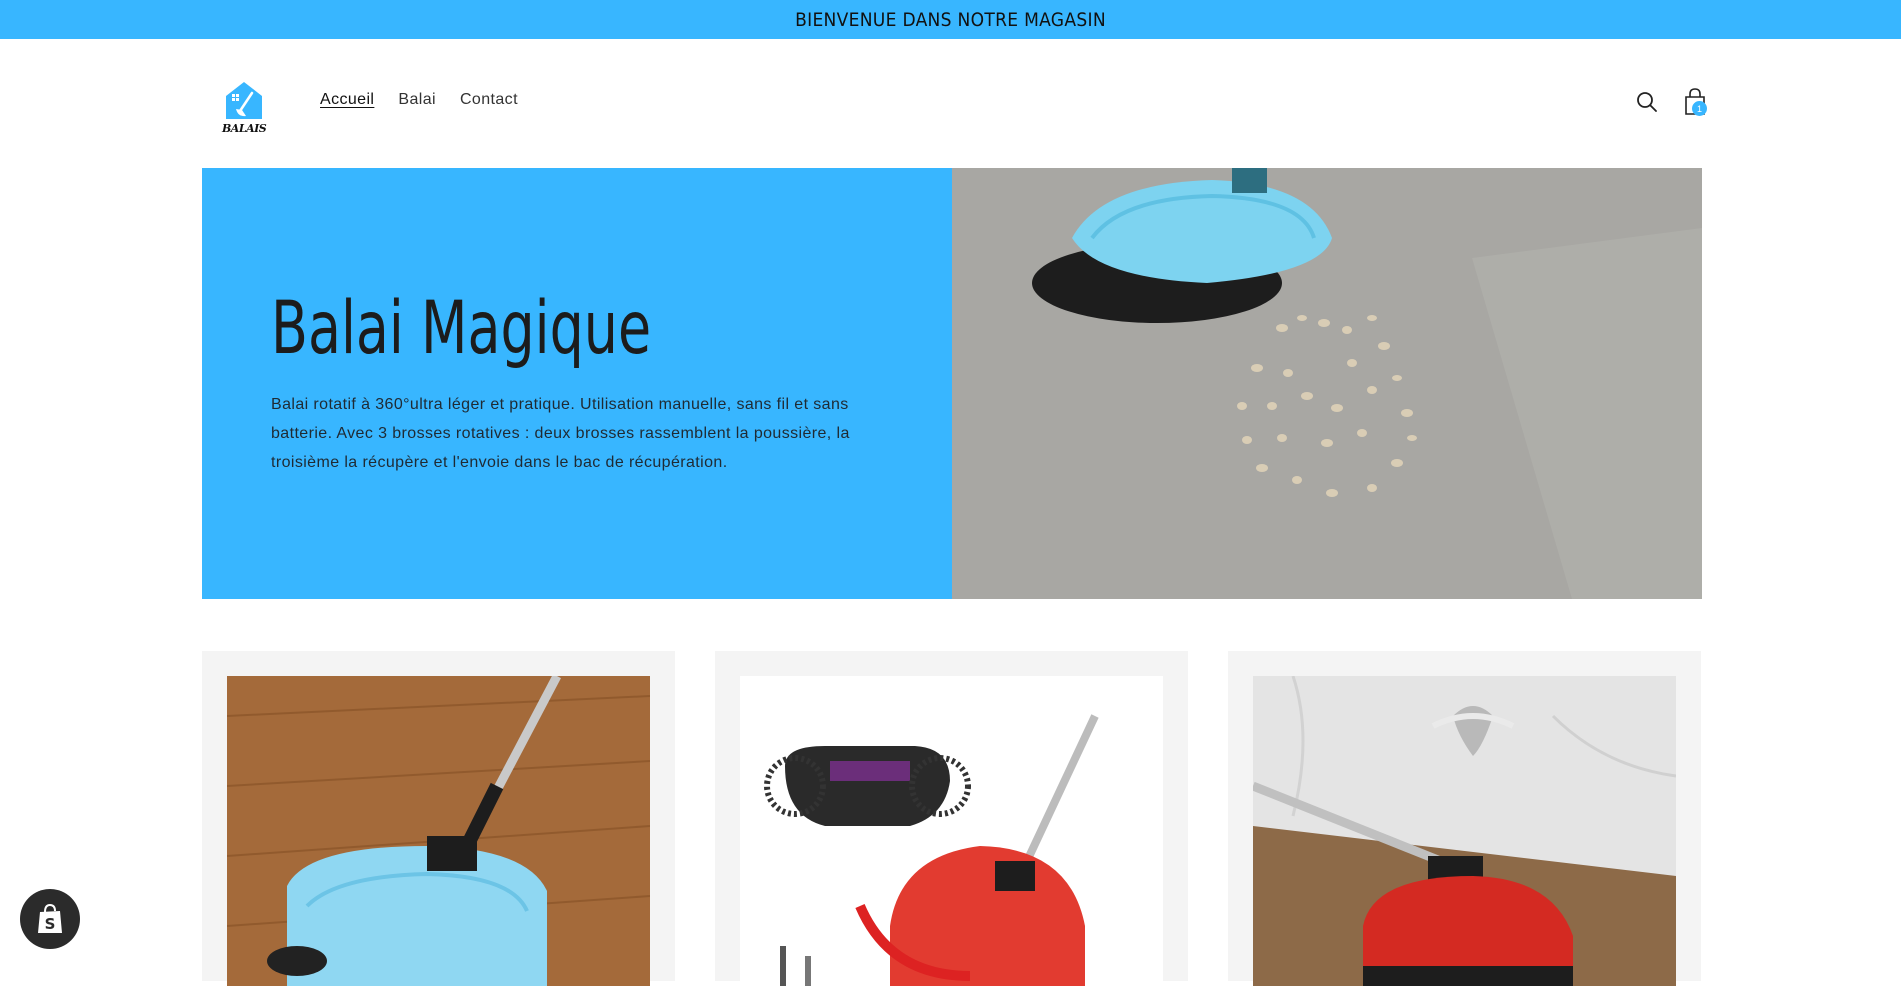 This screenshot has height=986, width=1901. I want to click on cart-count-badge: 1, so click(1699, 108).